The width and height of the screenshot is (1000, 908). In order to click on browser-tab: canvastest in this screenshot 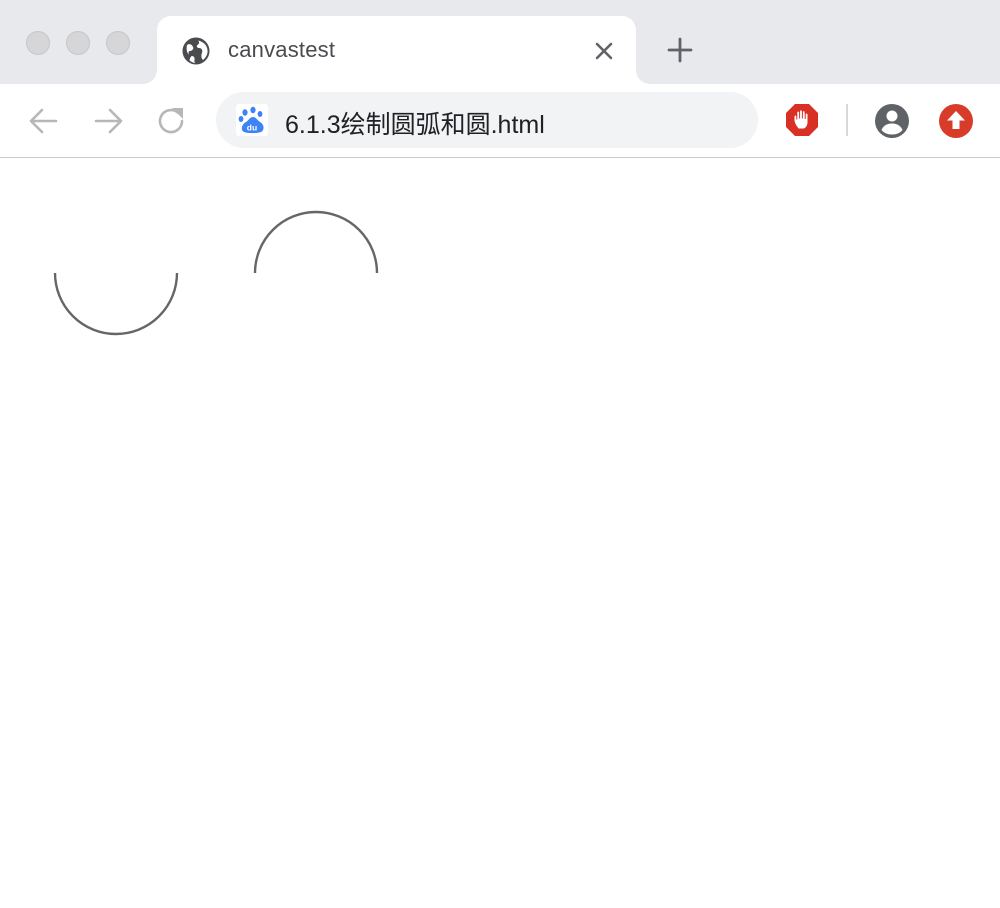, I will do `click(396, 50)`.